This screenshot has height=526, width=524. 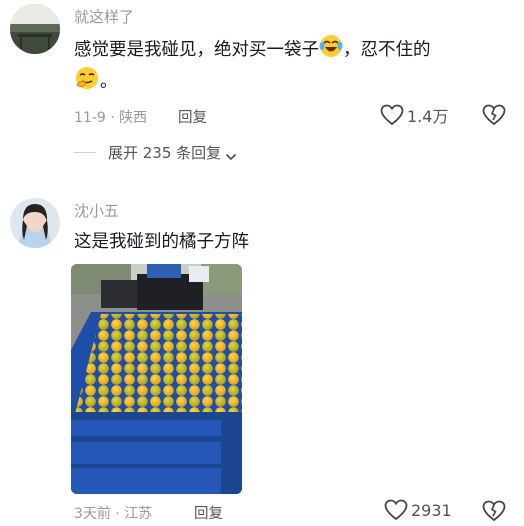 I want to click on comment2-reply-button: 回复, so click(x=208, y=512).